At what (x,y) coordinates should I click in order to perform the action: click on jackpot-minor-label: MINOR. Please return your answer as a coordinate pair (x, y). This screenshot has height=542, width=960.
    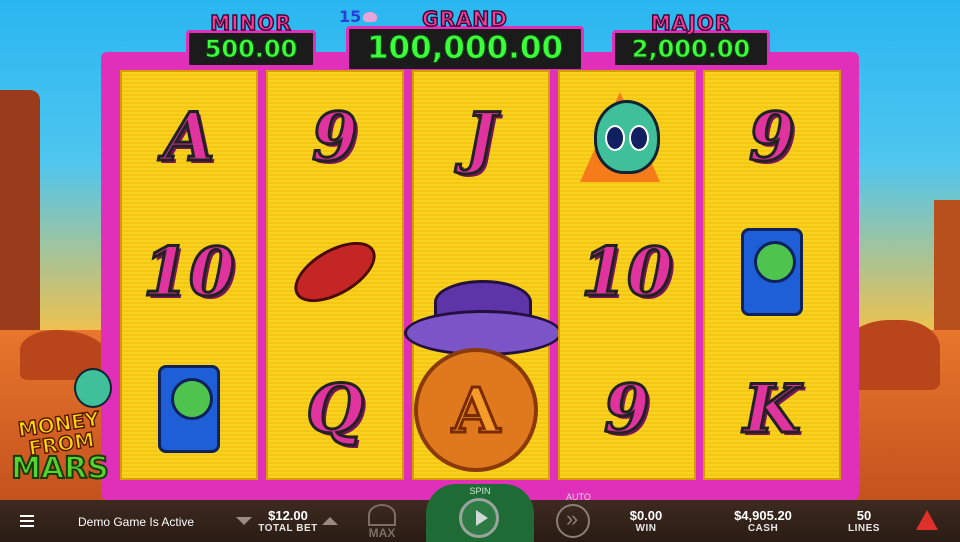
    Looking at the image, I should click on (251, 23).